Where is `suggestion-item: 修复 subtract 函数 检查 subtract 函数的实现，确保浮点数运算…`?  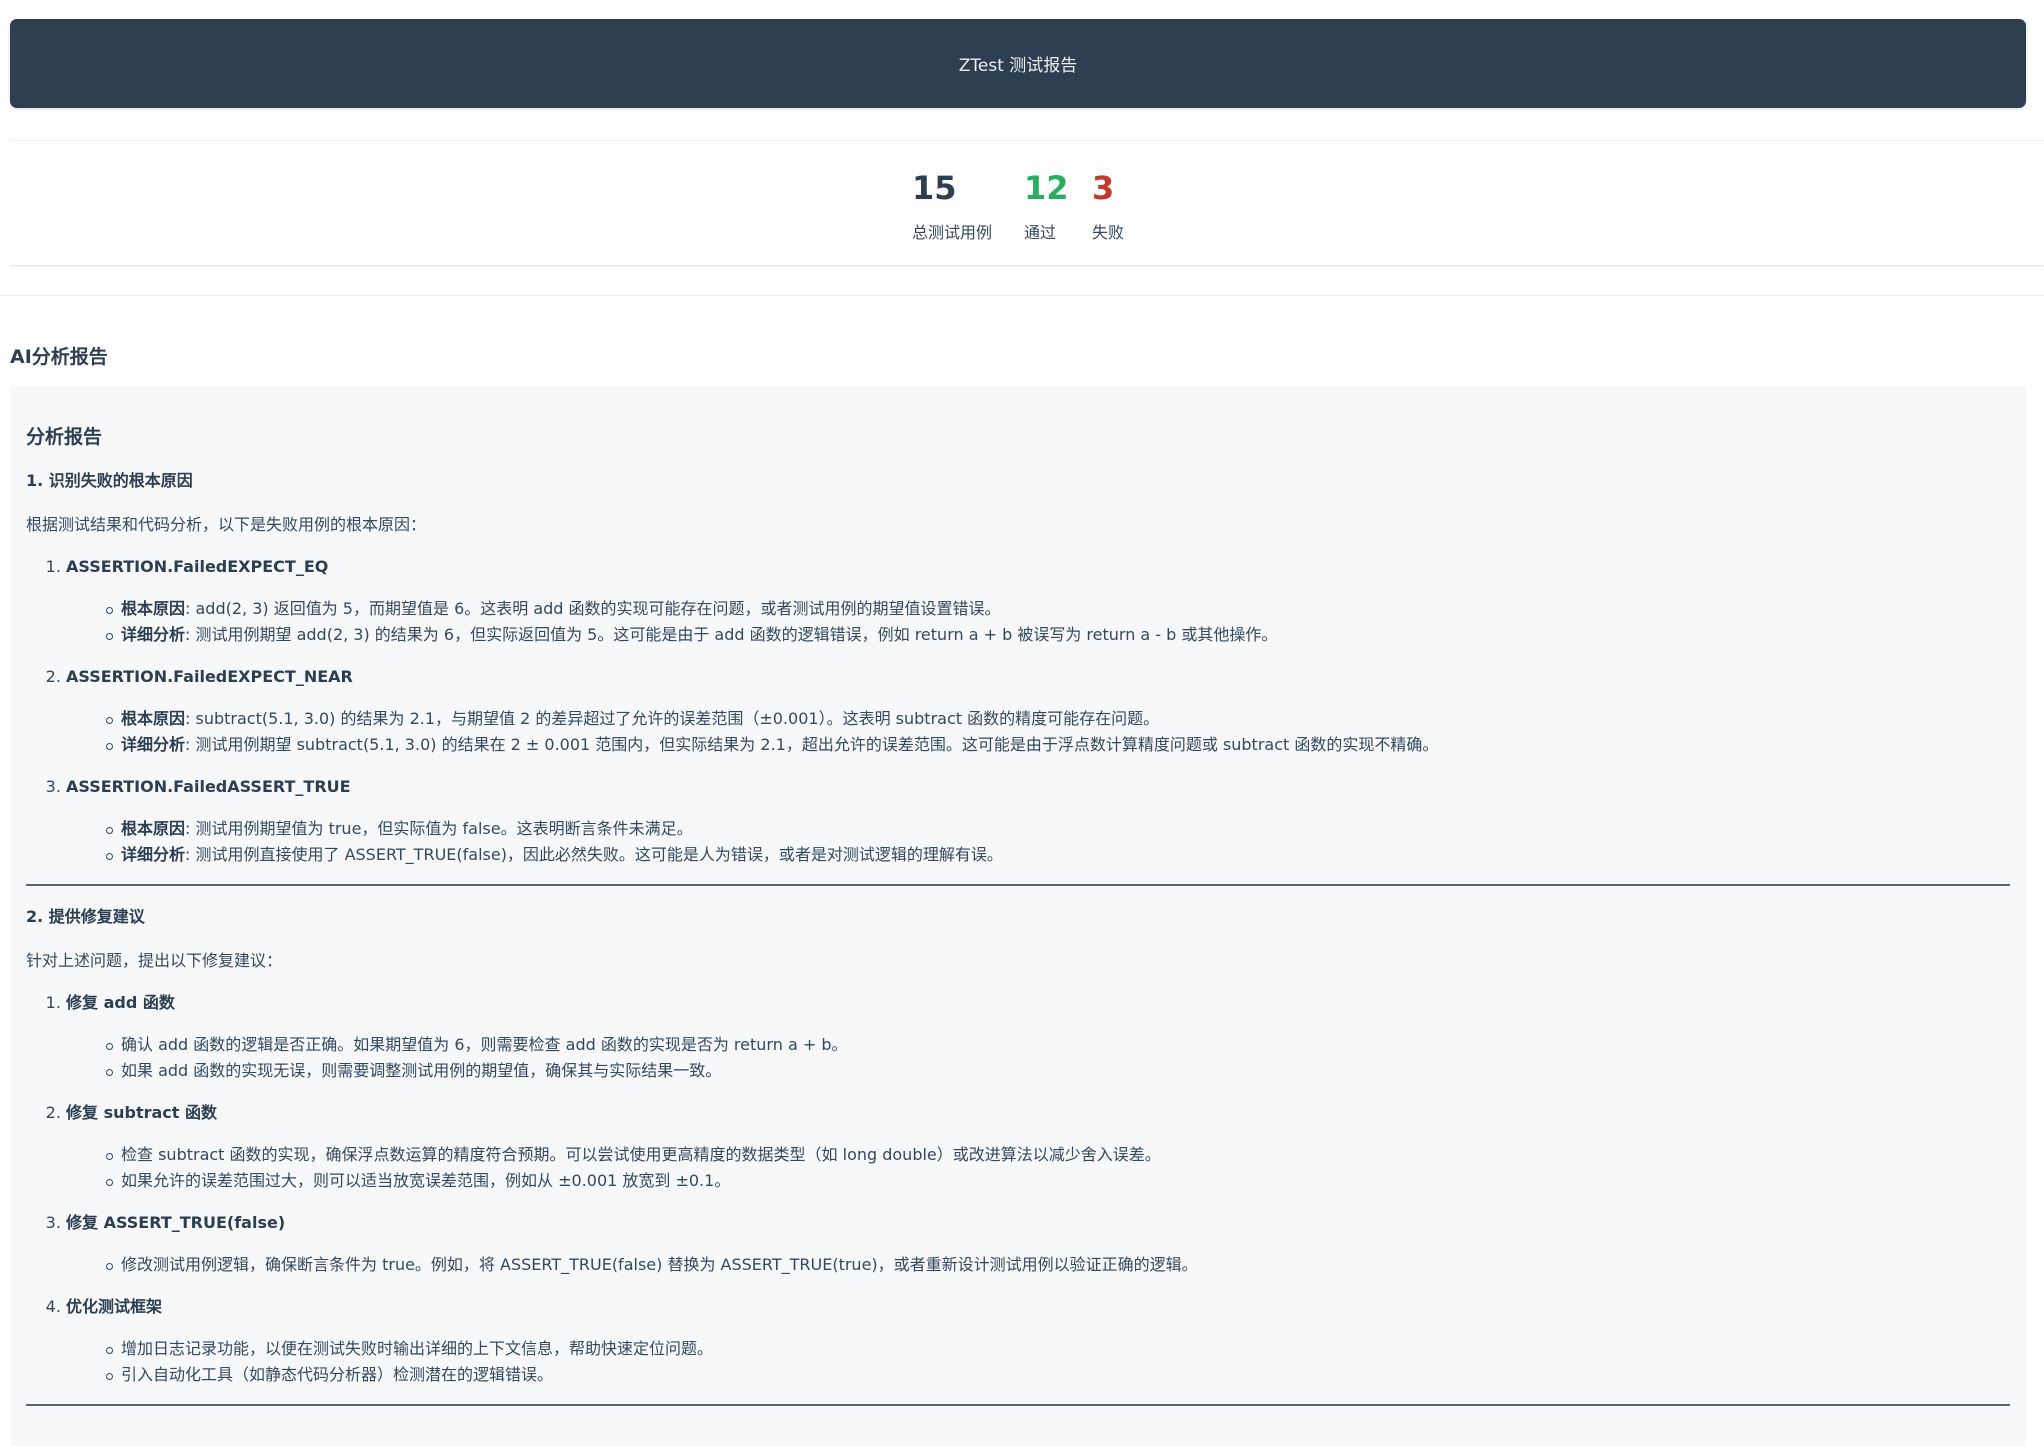 suggestion-item: 修复 subtract 函数 检查 subtract 函数的实现，确保浮点数运算… is located at coordinates (1038, 1147).